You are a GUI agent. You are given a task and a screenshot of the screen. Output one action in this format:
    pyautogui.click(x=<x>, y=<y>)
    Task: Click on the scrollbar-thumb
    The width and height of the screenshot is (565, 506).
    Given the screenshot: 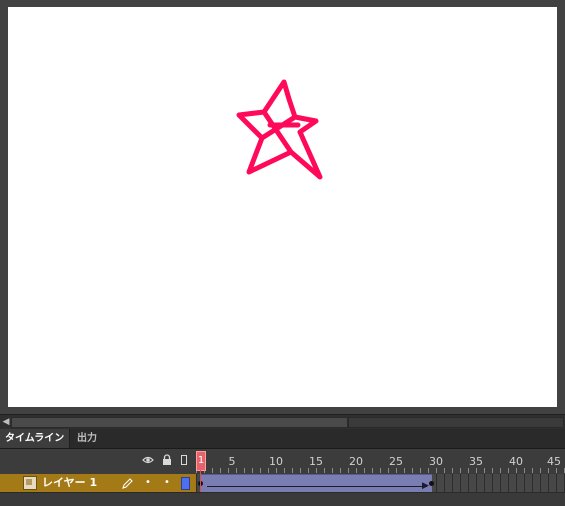 What is the action you would take?
    pyautogui.click(x=179, y=422)
    